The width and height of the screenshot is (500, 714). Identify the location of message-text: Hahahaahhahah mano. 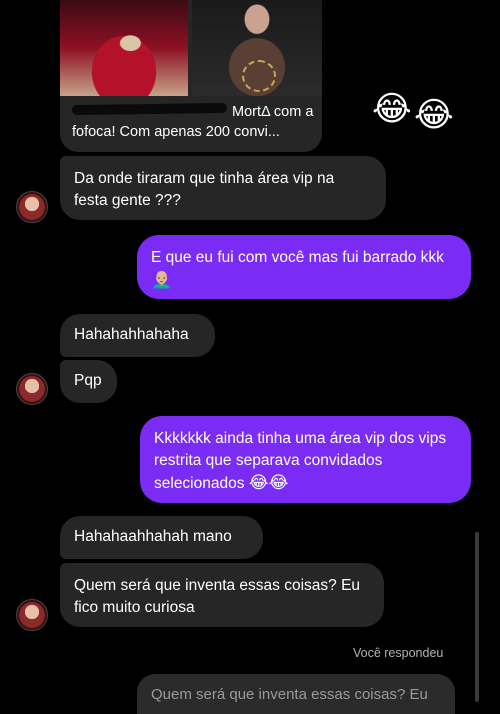
(153, 536).